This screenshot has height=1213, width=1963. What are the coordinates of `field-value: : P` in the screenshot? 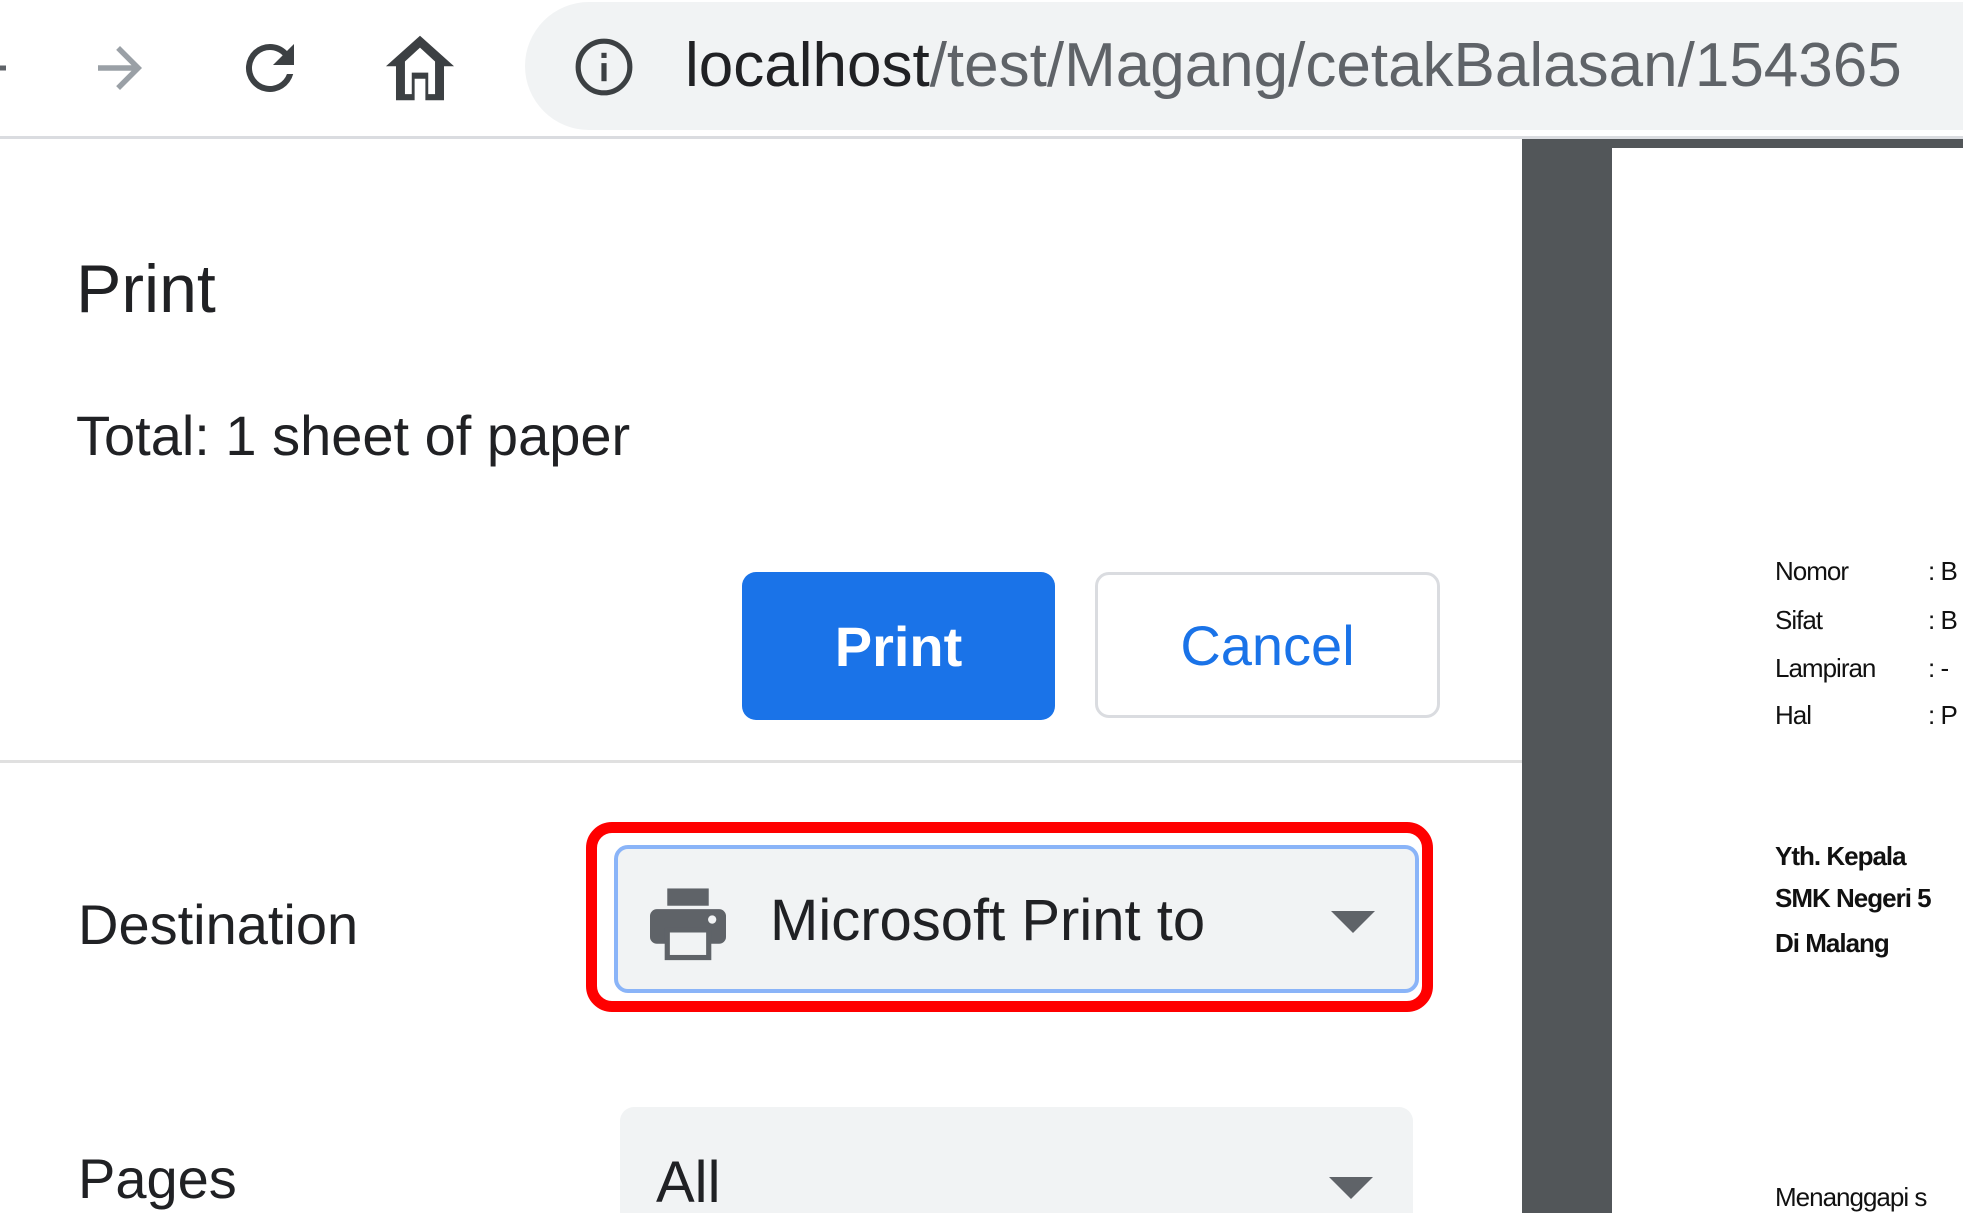 It's located at (1943, 715).